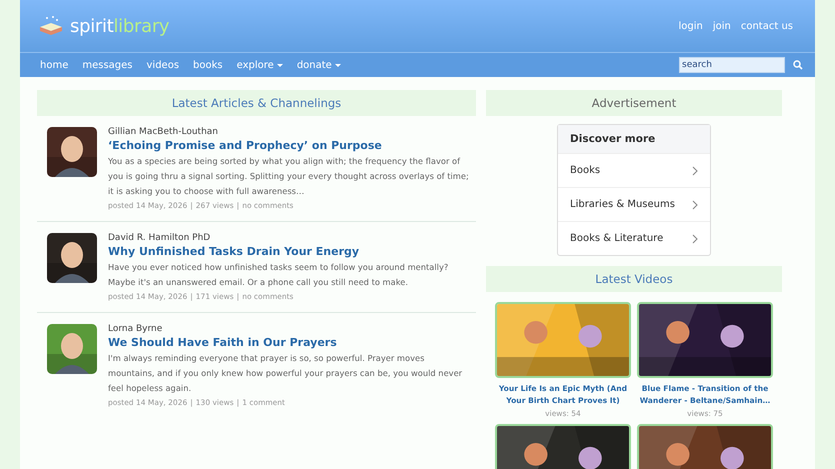 The width and height of the screenshot is (835, 469). Describe the element at coordinates (289, 342) in the screenshot. I see `article-title: We Should Have Faith in Our Prayers` at that location.